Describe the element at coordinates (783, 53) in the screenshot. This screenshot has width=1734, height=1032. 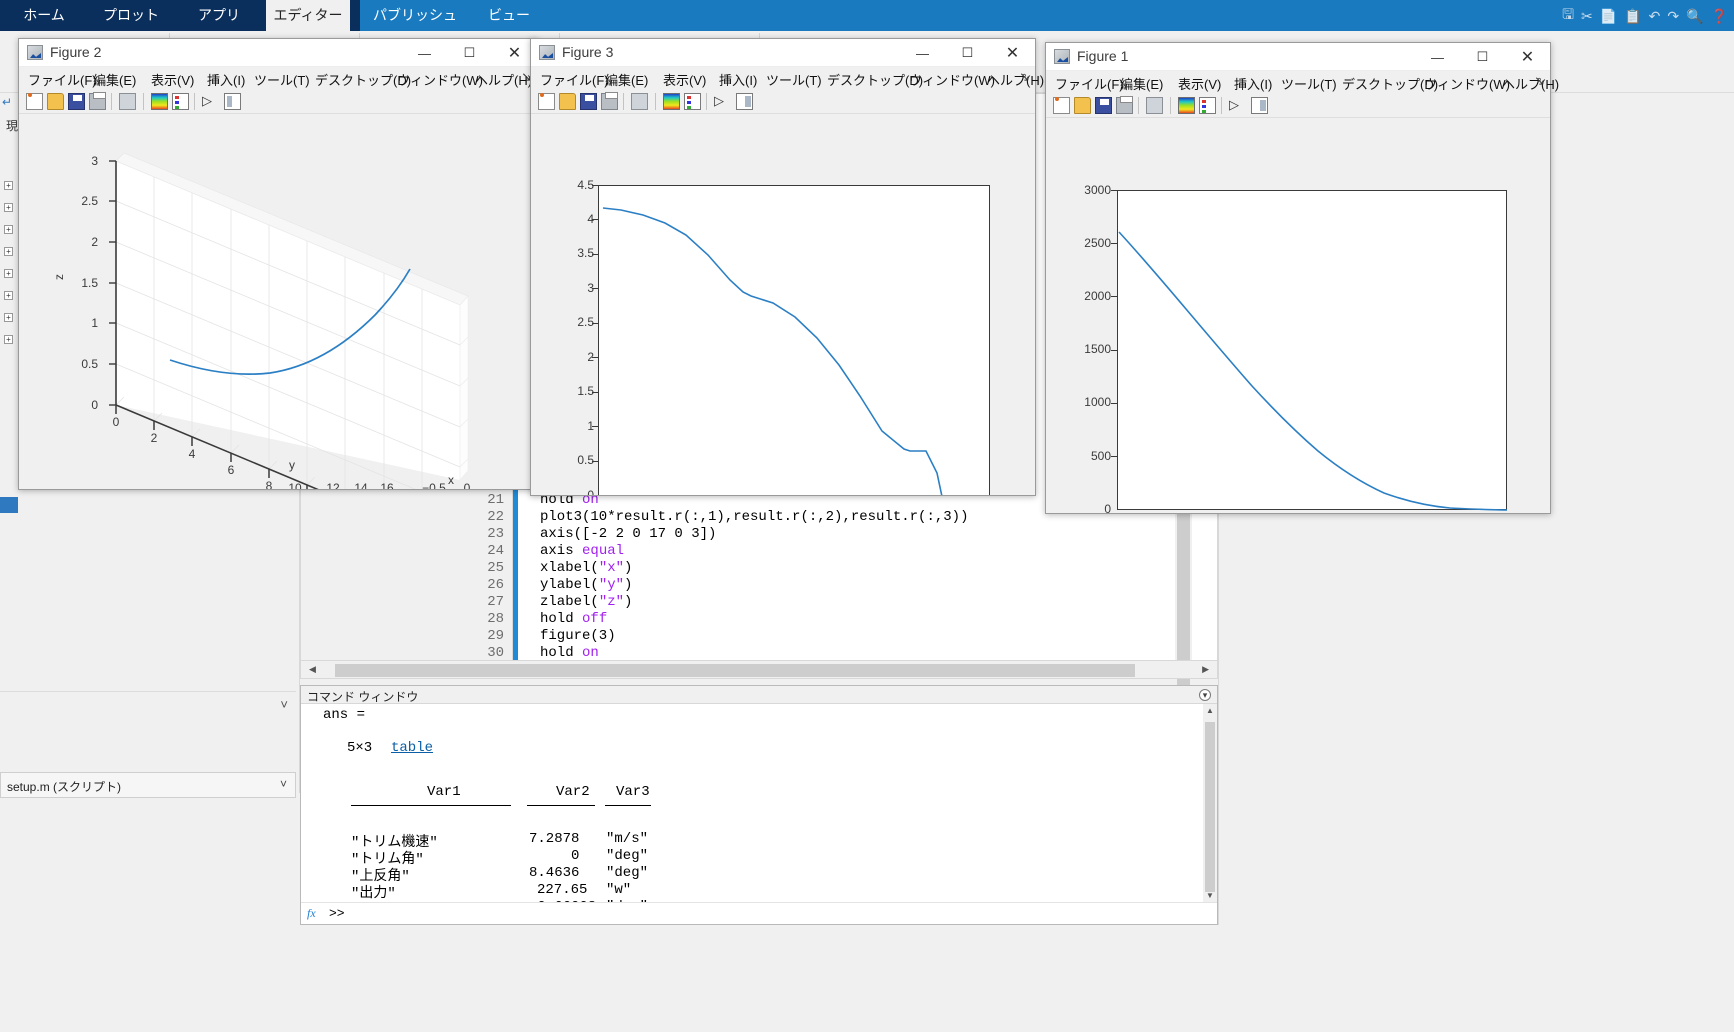
I see `figure3-titlebar: Figure 3 — ☐ ✕` at that location.